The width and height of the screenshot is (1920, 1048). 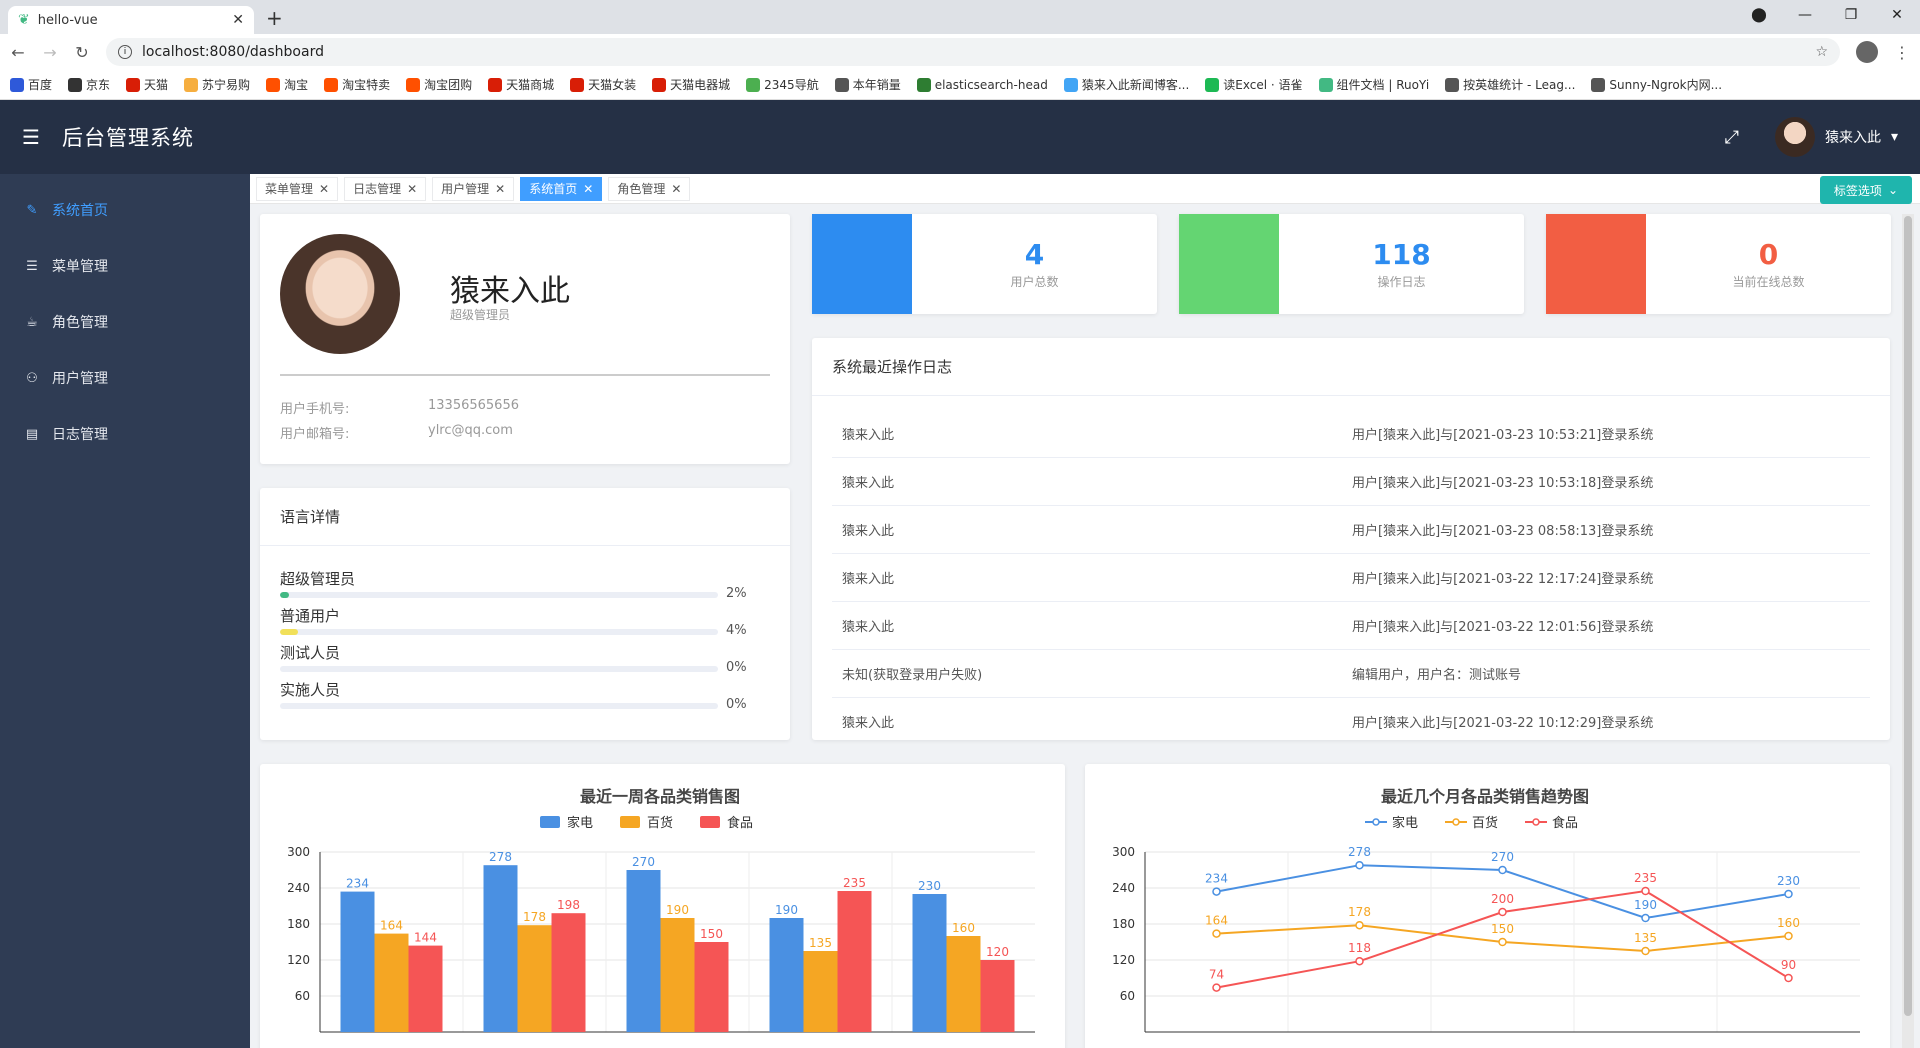 What do you see at coordinates (1805, 15) in the screenshot?
I see `minimize-icon: —` at bounding box center [1805, 15].